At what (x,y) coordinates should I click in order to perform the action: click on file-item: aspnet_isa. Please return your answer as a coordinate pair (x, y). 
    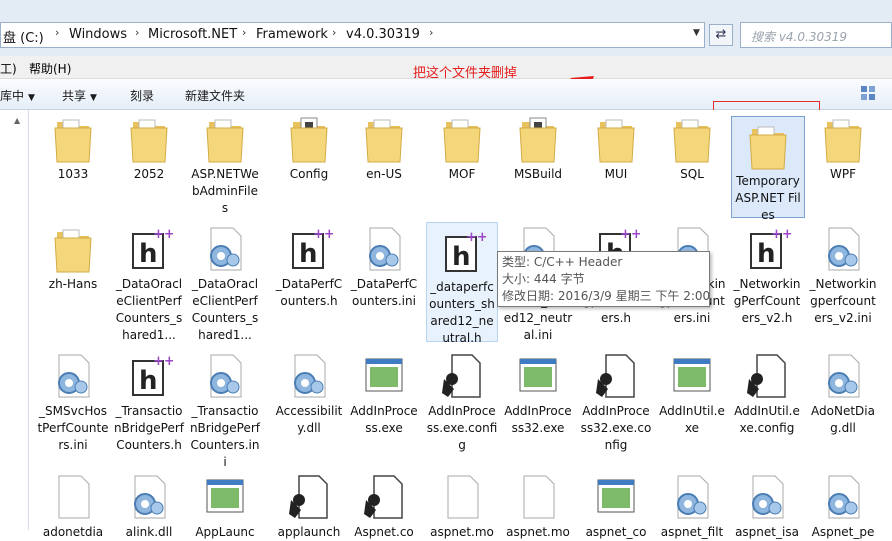
    Looking at the image, I should click on (767, 504).